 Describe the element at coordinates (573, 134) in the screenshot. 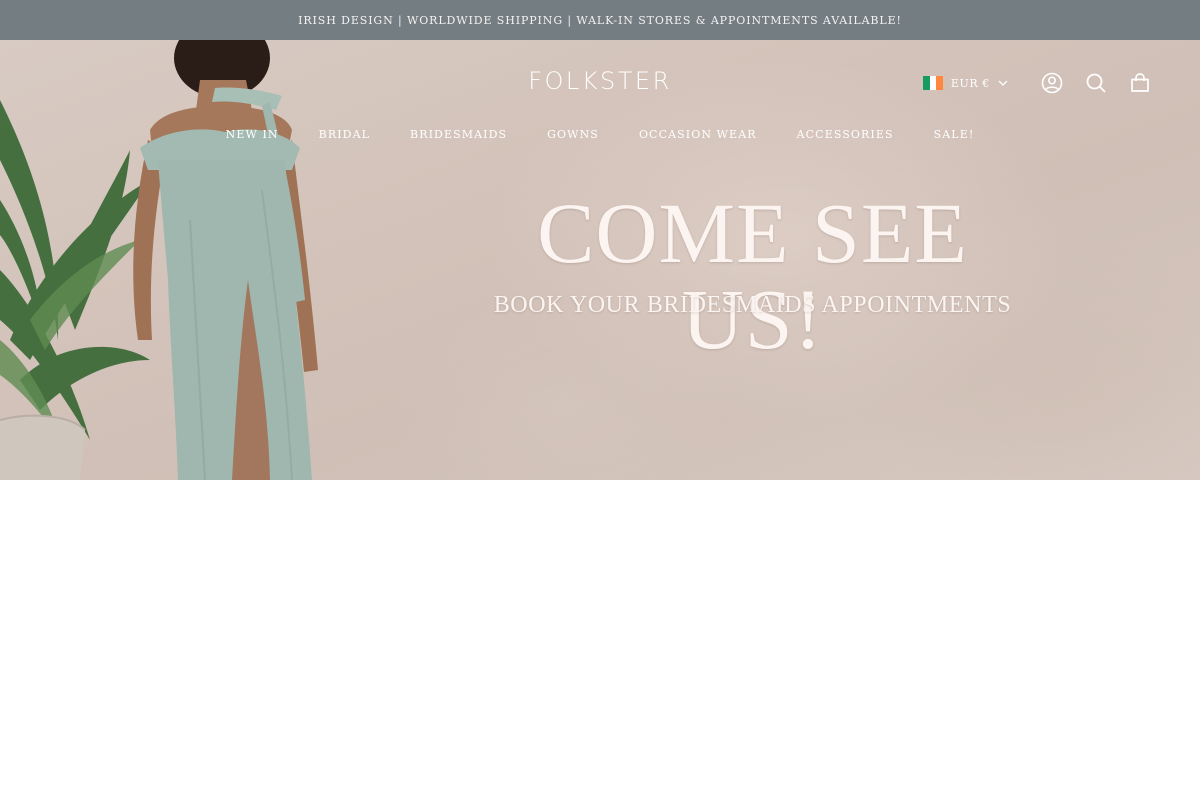

I see `nav-item-gowns: GOWNS` at that location.